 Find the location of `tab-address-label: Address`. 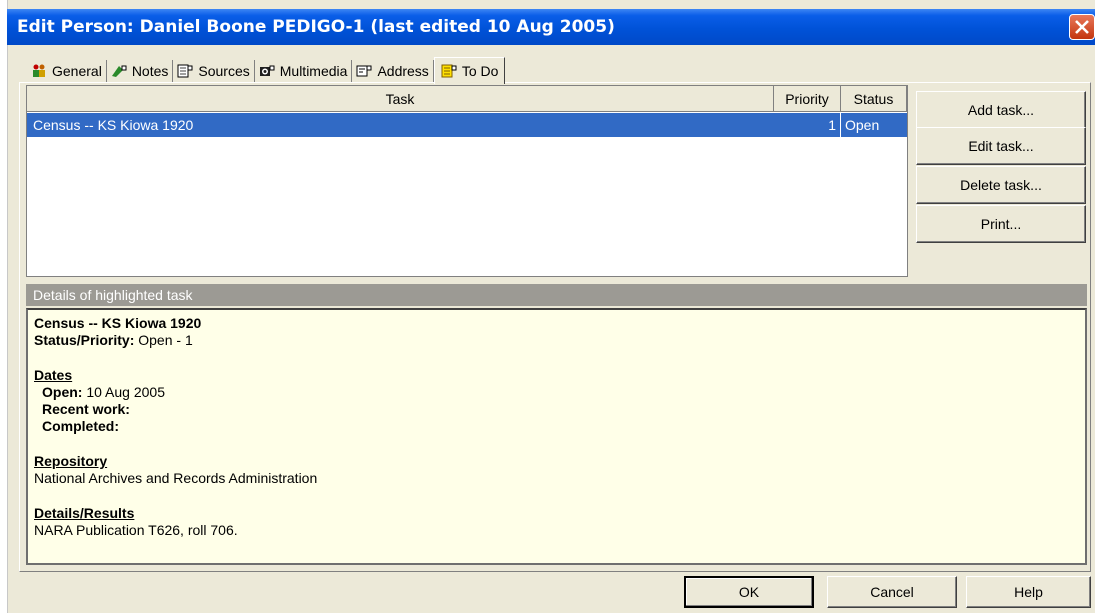

tab-address-label: Address is located at coordinates (403, 71).